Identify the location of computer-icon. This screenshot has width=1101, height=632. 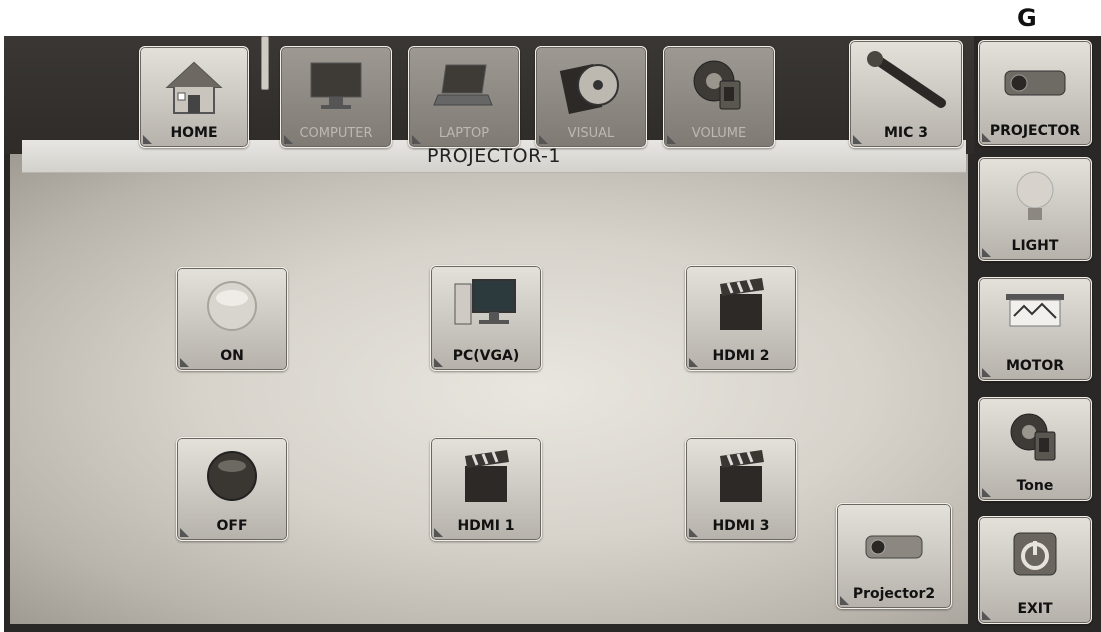
(485, 302).